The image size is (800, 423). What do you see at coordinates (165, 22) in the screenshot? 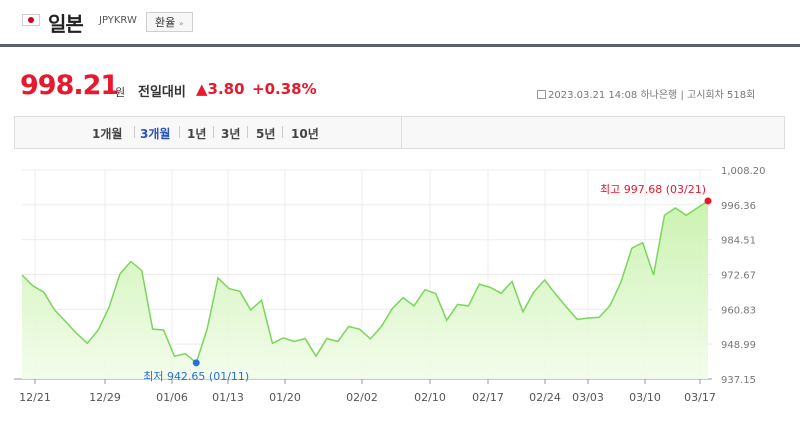
I see `exchange-button-label: 환율` at bounding box center [165, 22].